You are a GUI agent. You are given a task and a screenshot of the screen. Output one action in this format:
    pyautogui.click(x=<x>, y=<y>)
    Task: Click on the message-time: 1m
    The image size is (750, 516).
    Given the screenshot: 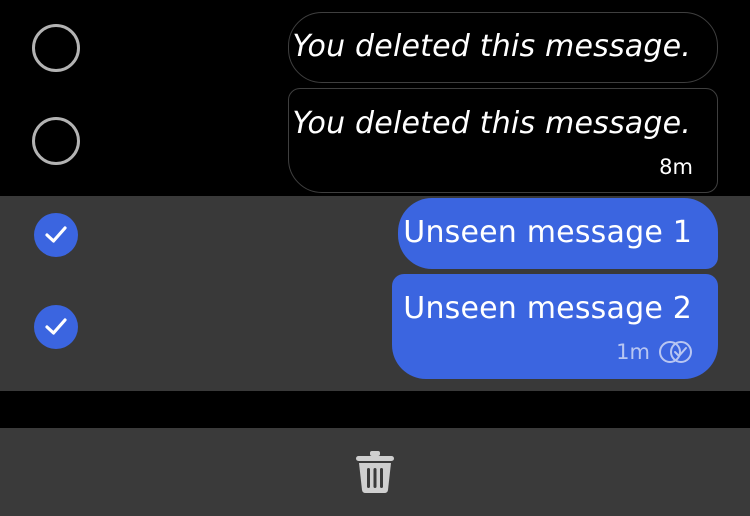 What is the action you would take?
    pyautogui.click(x=633, y=352)
    